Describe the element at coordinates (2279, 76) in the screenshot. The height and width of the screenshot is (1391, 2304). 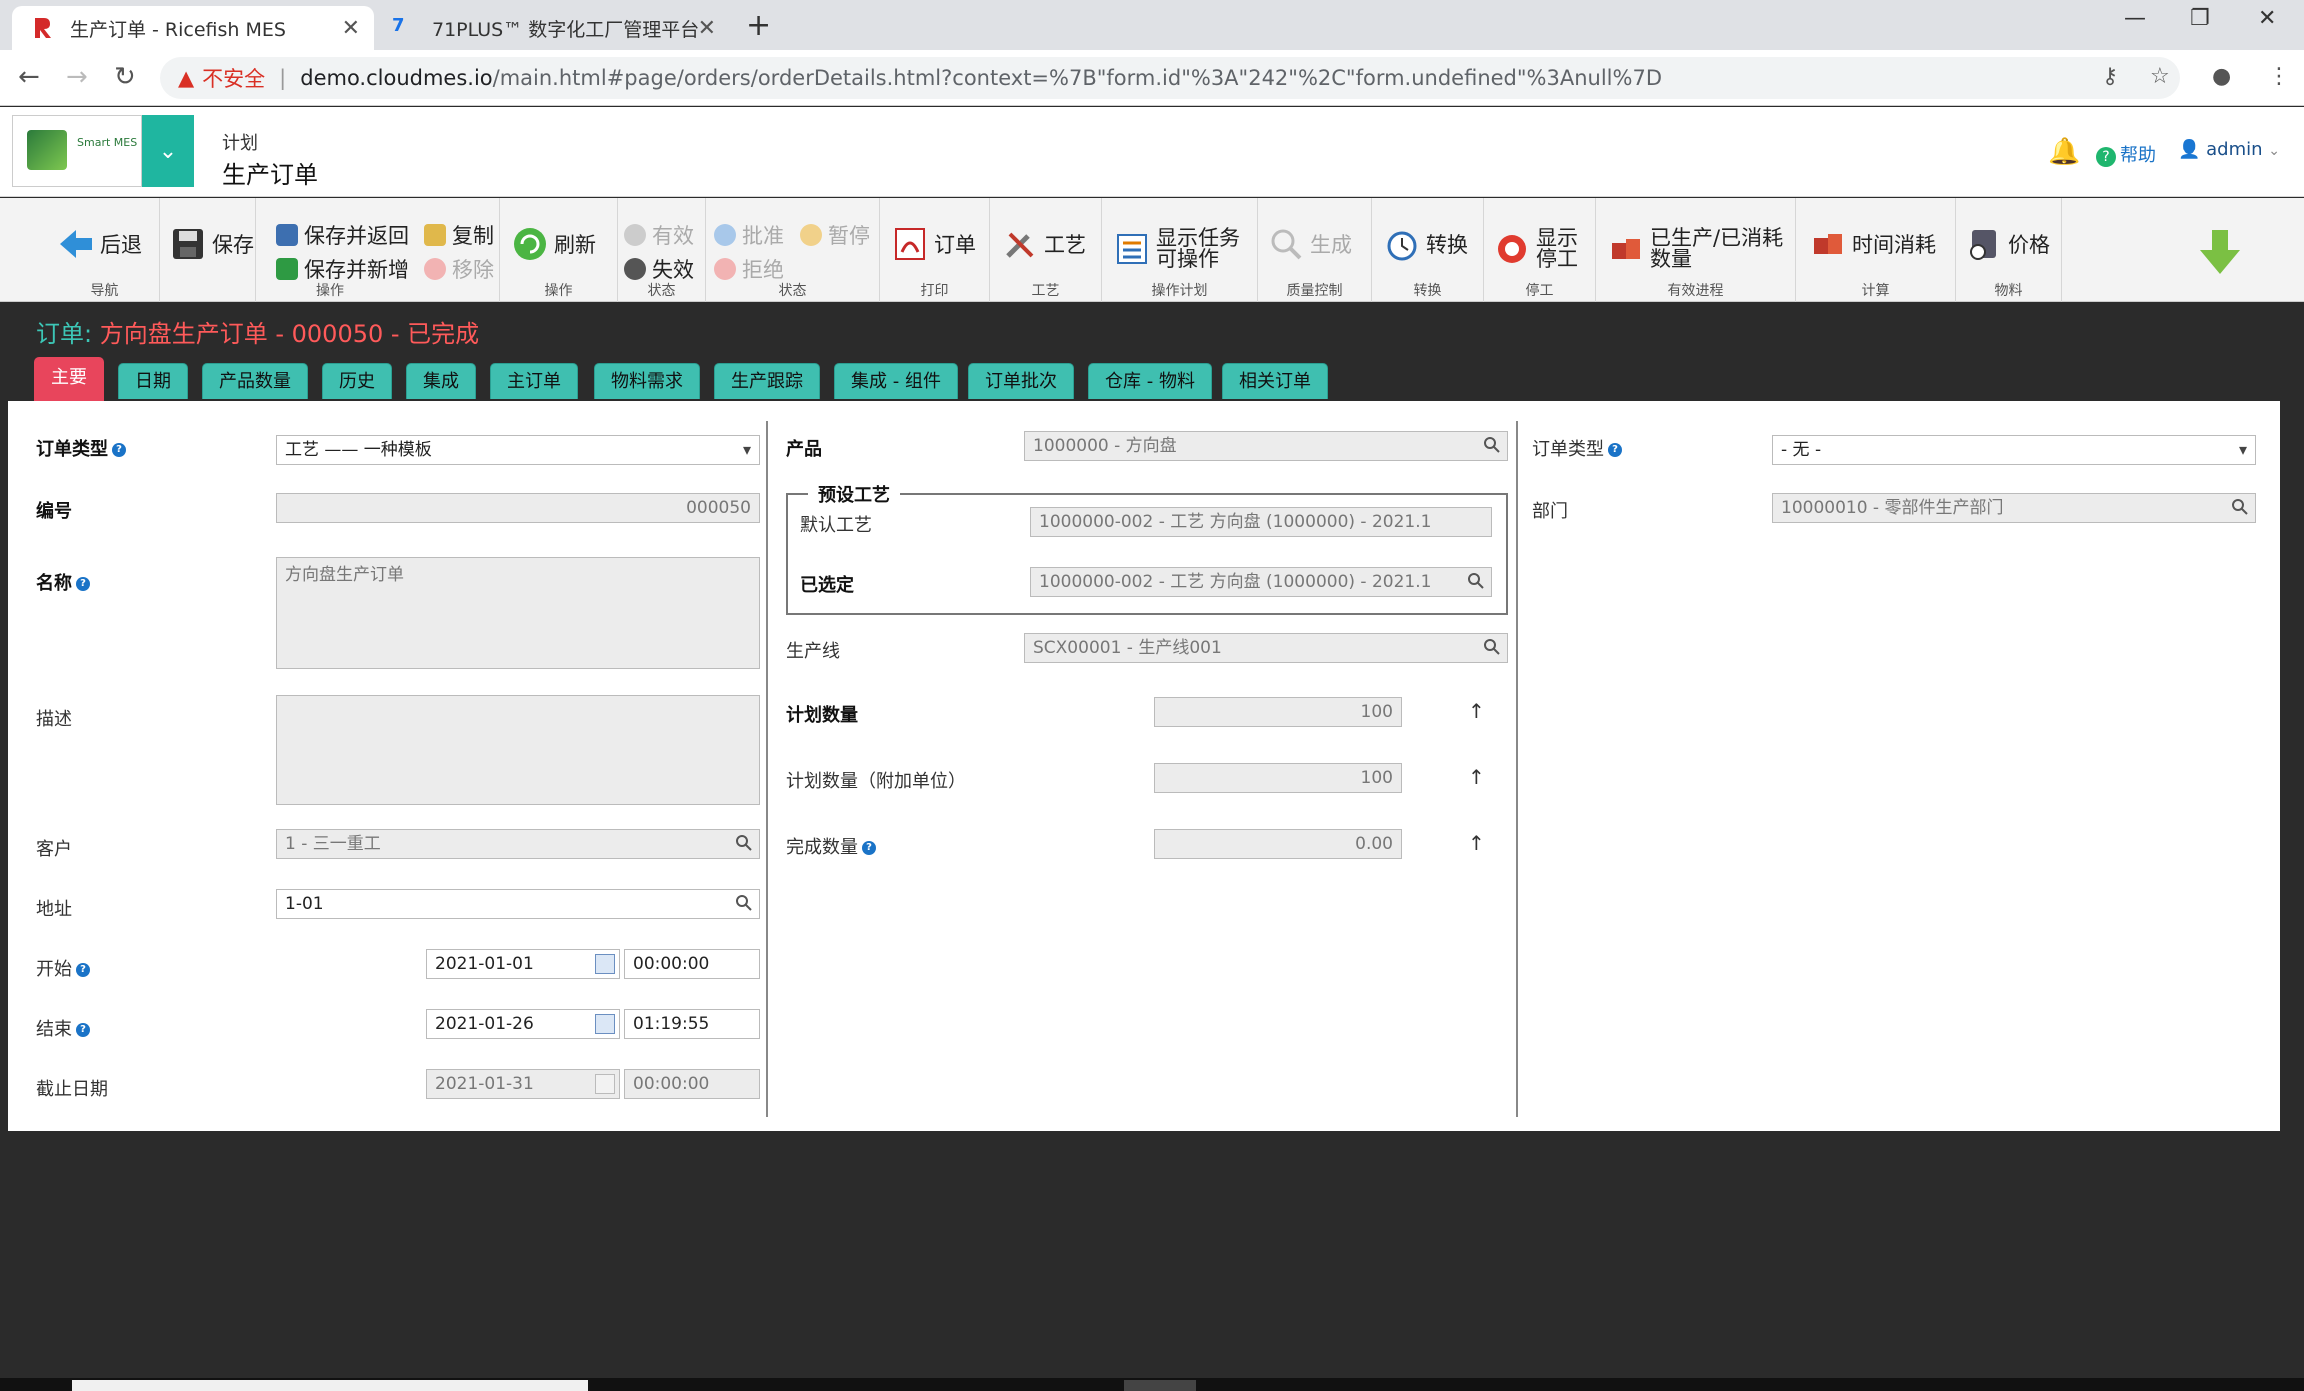
I see `browser-menu-icon: ⋮` at that location.